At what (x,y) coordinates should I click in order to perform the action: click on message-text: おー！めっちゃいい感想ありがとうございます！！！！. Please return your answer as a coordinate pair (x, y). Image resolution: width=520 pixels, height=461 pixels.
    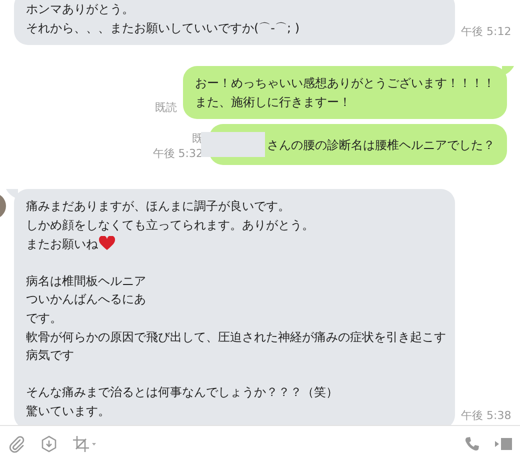
    Looking at the image, I should click on (345, 83).